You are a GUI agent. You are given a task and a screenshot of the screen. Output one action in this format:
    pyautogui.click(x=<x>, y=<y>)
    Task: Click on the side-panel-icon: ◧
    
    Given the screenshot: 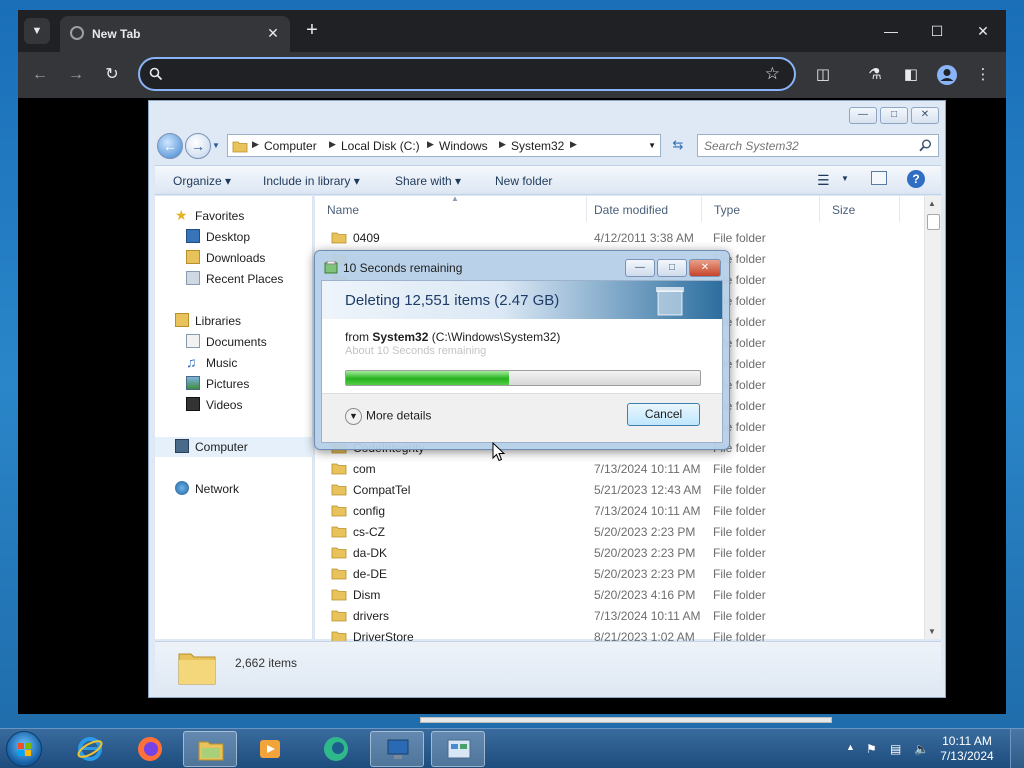 What is the action you would take?
    pyautogui.click(x=911, y=75)
    